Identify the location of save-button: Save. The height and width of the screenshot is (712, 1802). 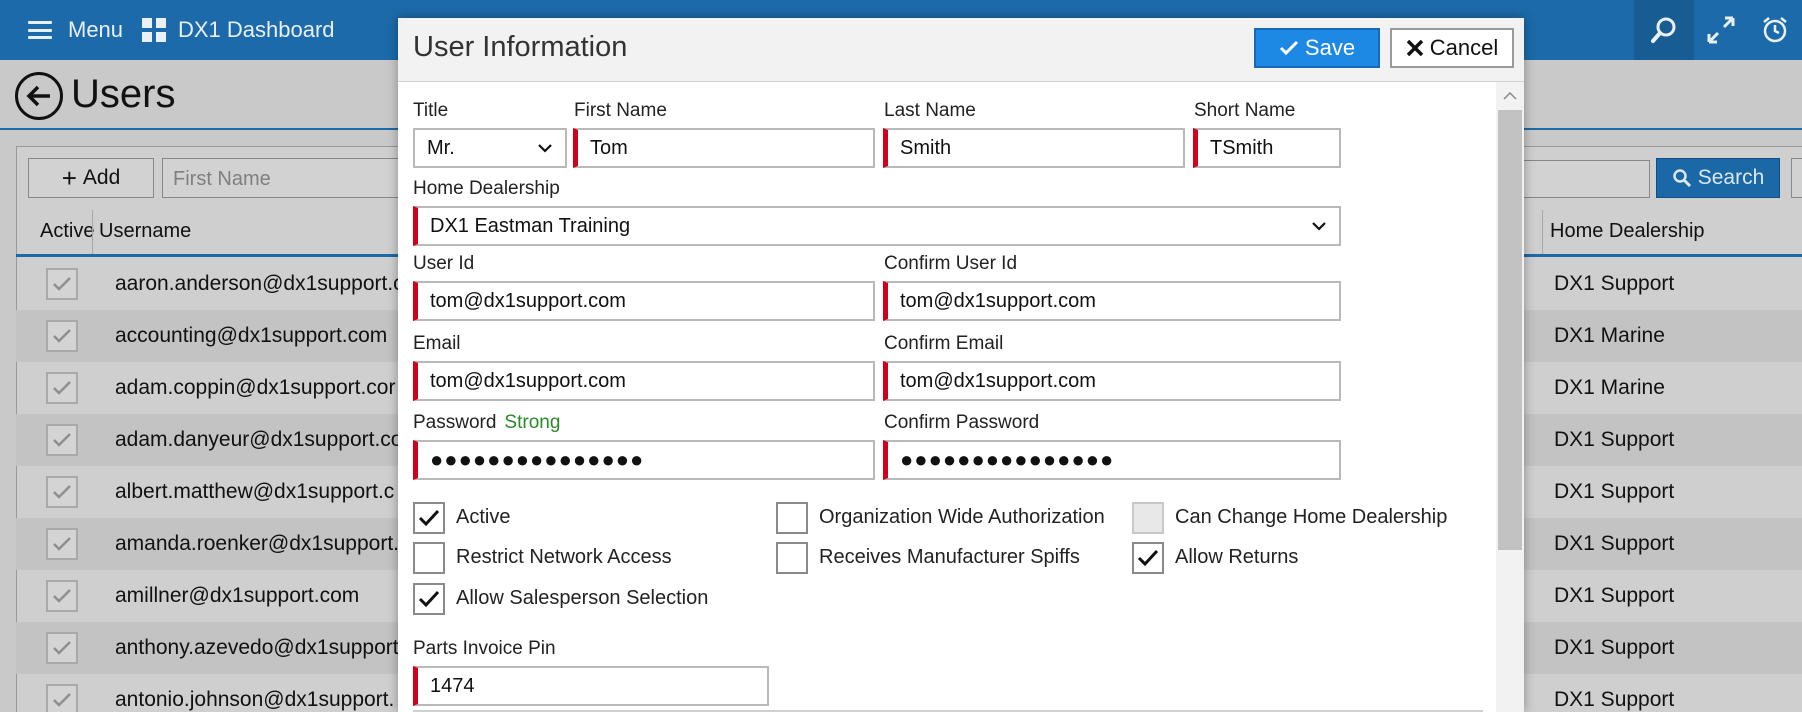
(1317, 48).